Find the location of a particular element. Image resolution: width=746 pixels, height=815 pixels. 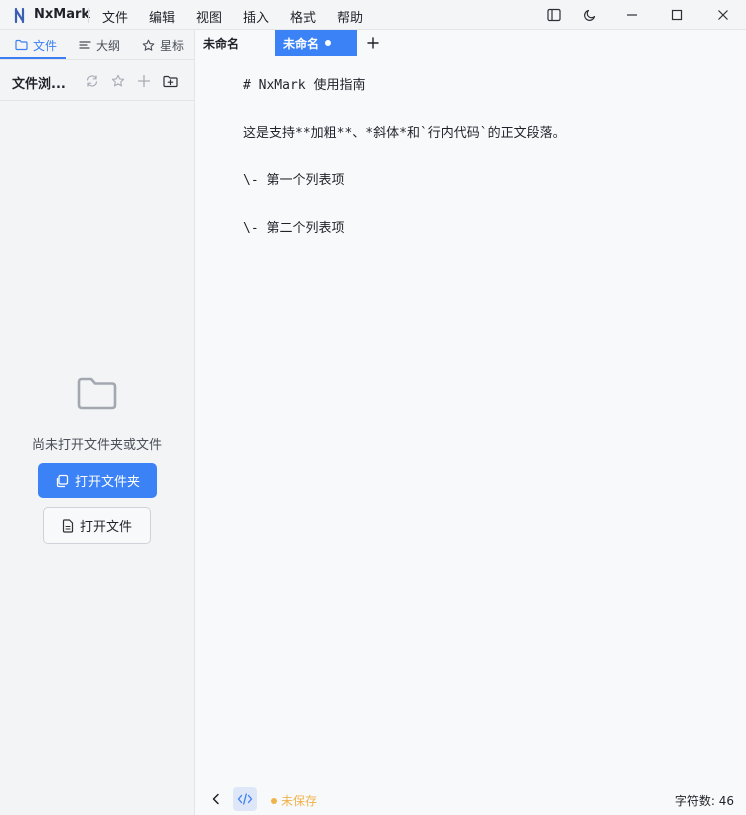

tab-files: 文件 is located at coordinates (36, 45).